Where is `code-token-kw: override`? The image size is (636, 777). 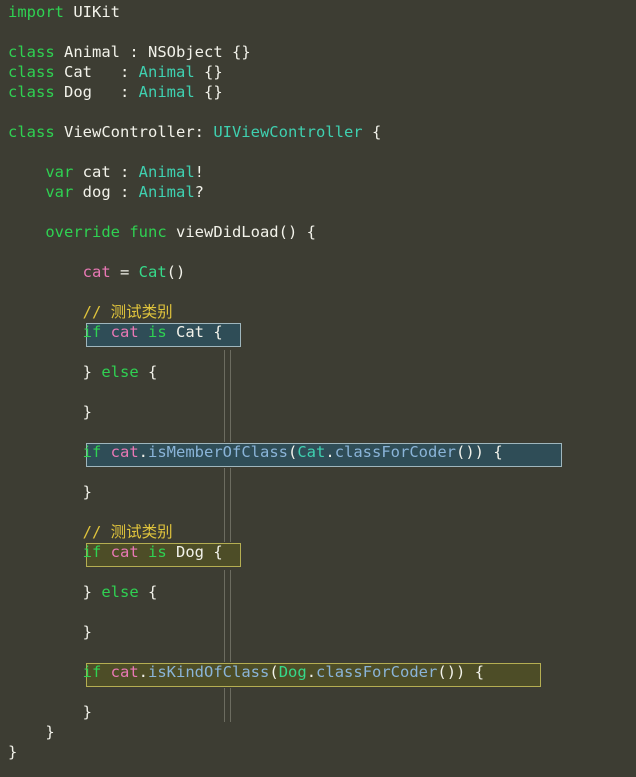
code-token-kw: override is located at coordinates (82, 232).